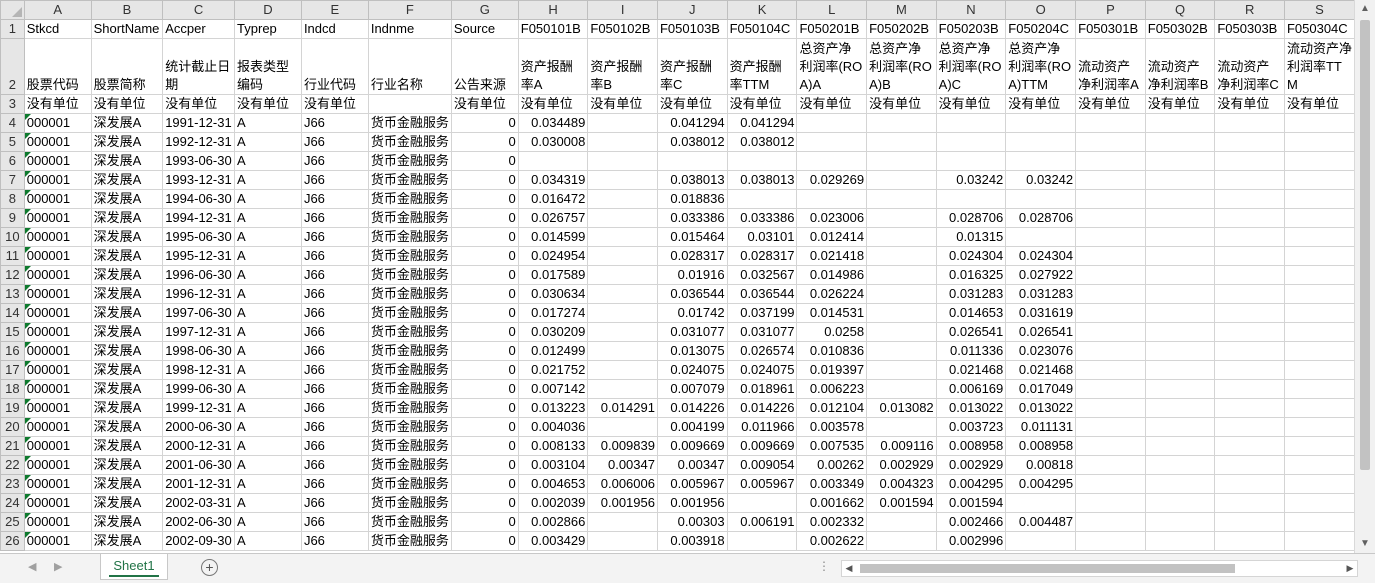  What do you see at coordinates (832, 313) in the screenshot?
I see `cell: 0.014531` at bounding box center [832, 313].